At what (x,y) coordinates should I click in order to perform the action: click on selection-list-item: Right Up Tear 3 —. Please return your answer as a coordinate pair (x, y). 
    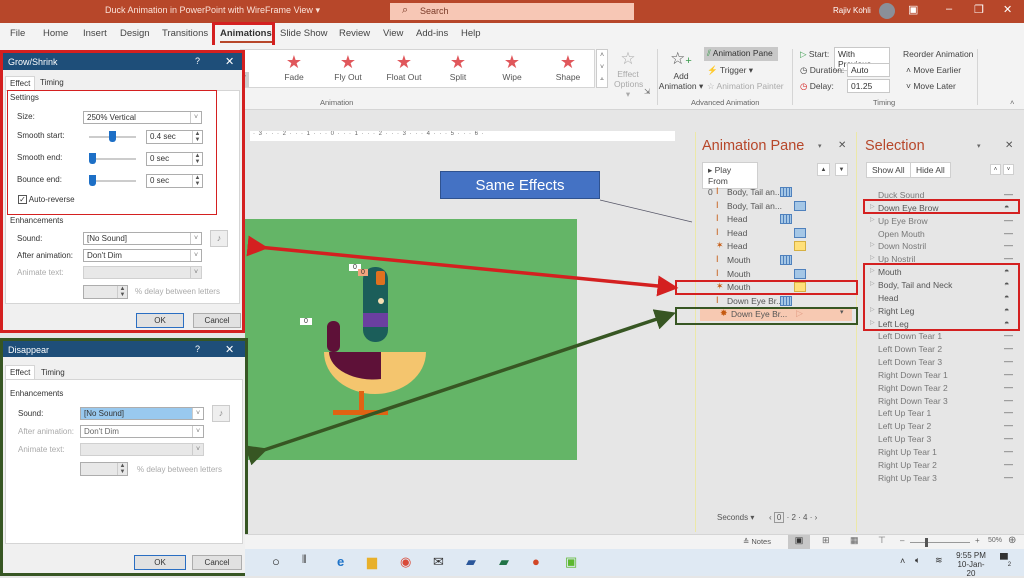
    Looking at the image, I should click on (942, 478).